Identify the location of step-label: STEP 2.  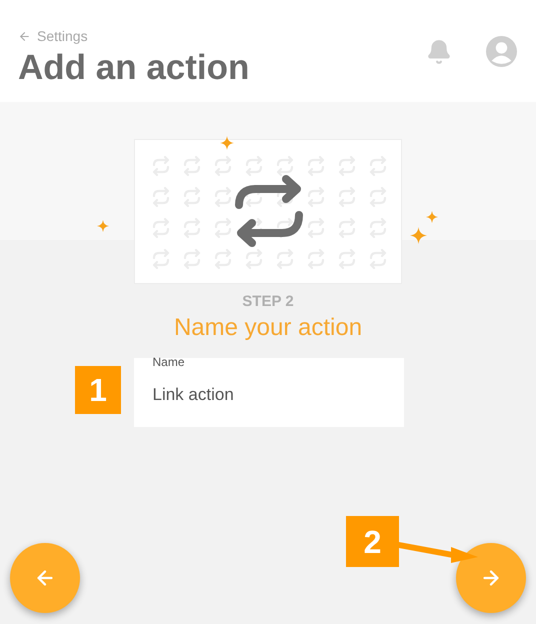
(268, 302).